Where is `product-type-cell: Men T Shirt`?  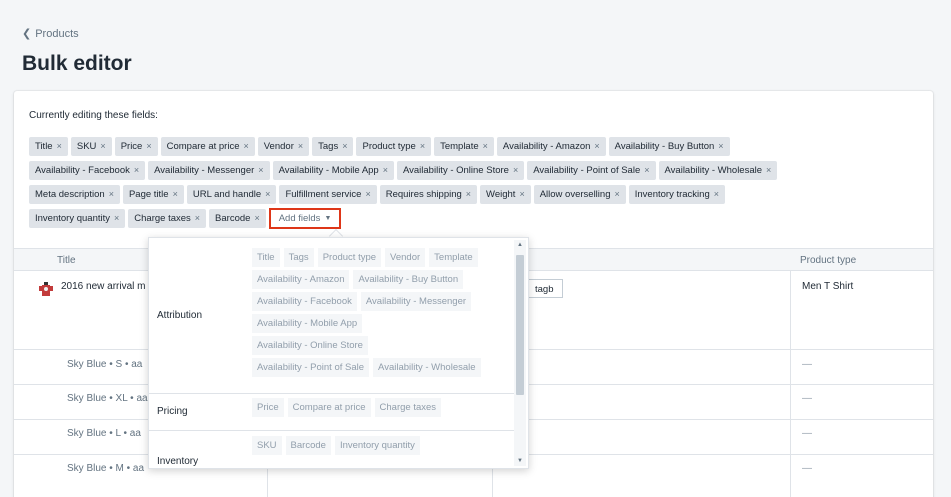
product-type-cell: Men T Shirt is located at coordinates (827, 286).